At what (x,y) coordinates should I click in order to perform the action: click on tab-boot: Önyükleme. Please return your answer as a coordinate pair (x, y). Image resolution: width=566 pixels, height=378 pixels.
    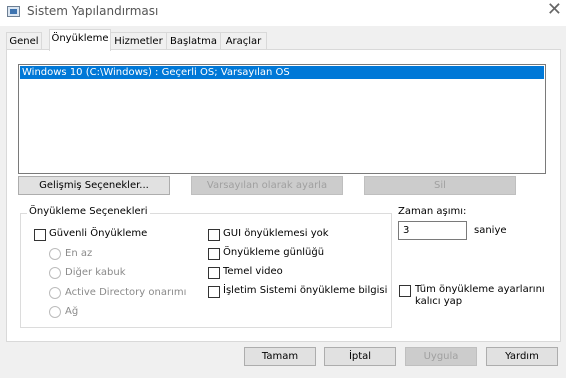
    Looking at the image, I should click on (80, 40).